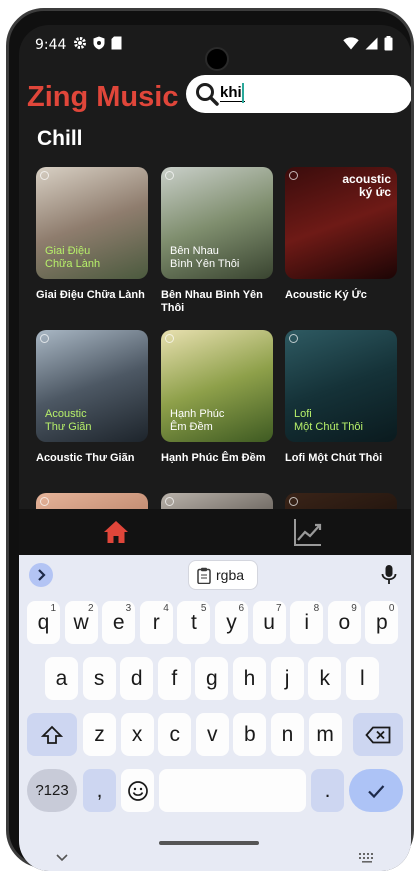 This screenshot has width=420, height=875. Describe the element at coordinates (92, 223) in the screenshot. I see `album-cover: Giai Điệu Chữa Lành` at that location.